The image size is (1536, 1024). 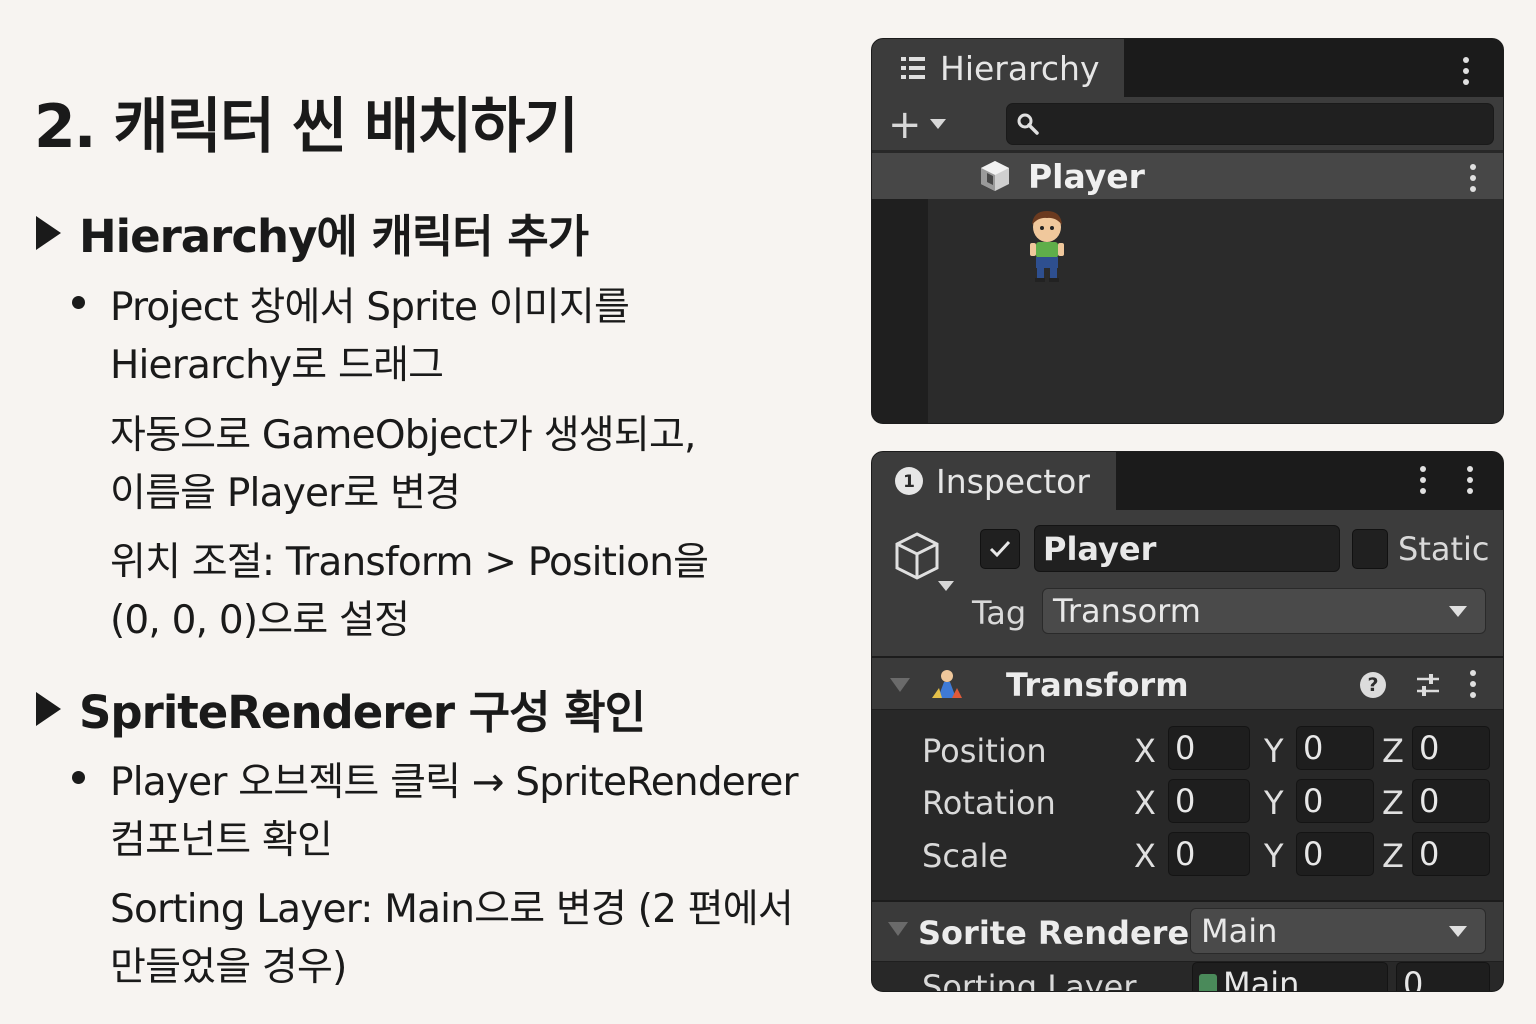 I want to click on slide-title: 2. 캐릭터 씬 배치하기, so click(x=306, y=127).